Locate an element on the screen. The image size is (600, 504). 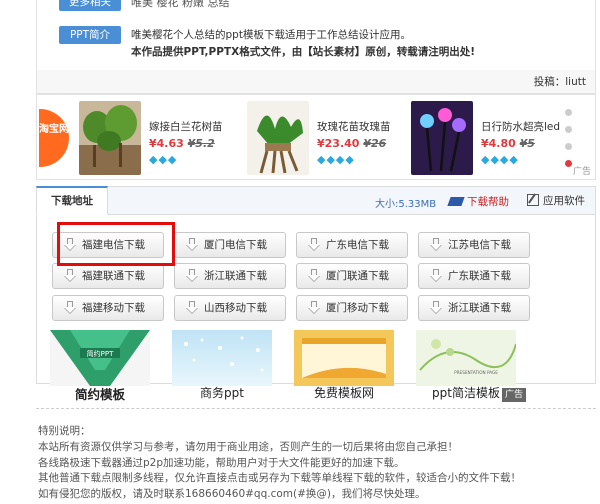
notes-title: 特别说明： is located at coordinates (64, 431).